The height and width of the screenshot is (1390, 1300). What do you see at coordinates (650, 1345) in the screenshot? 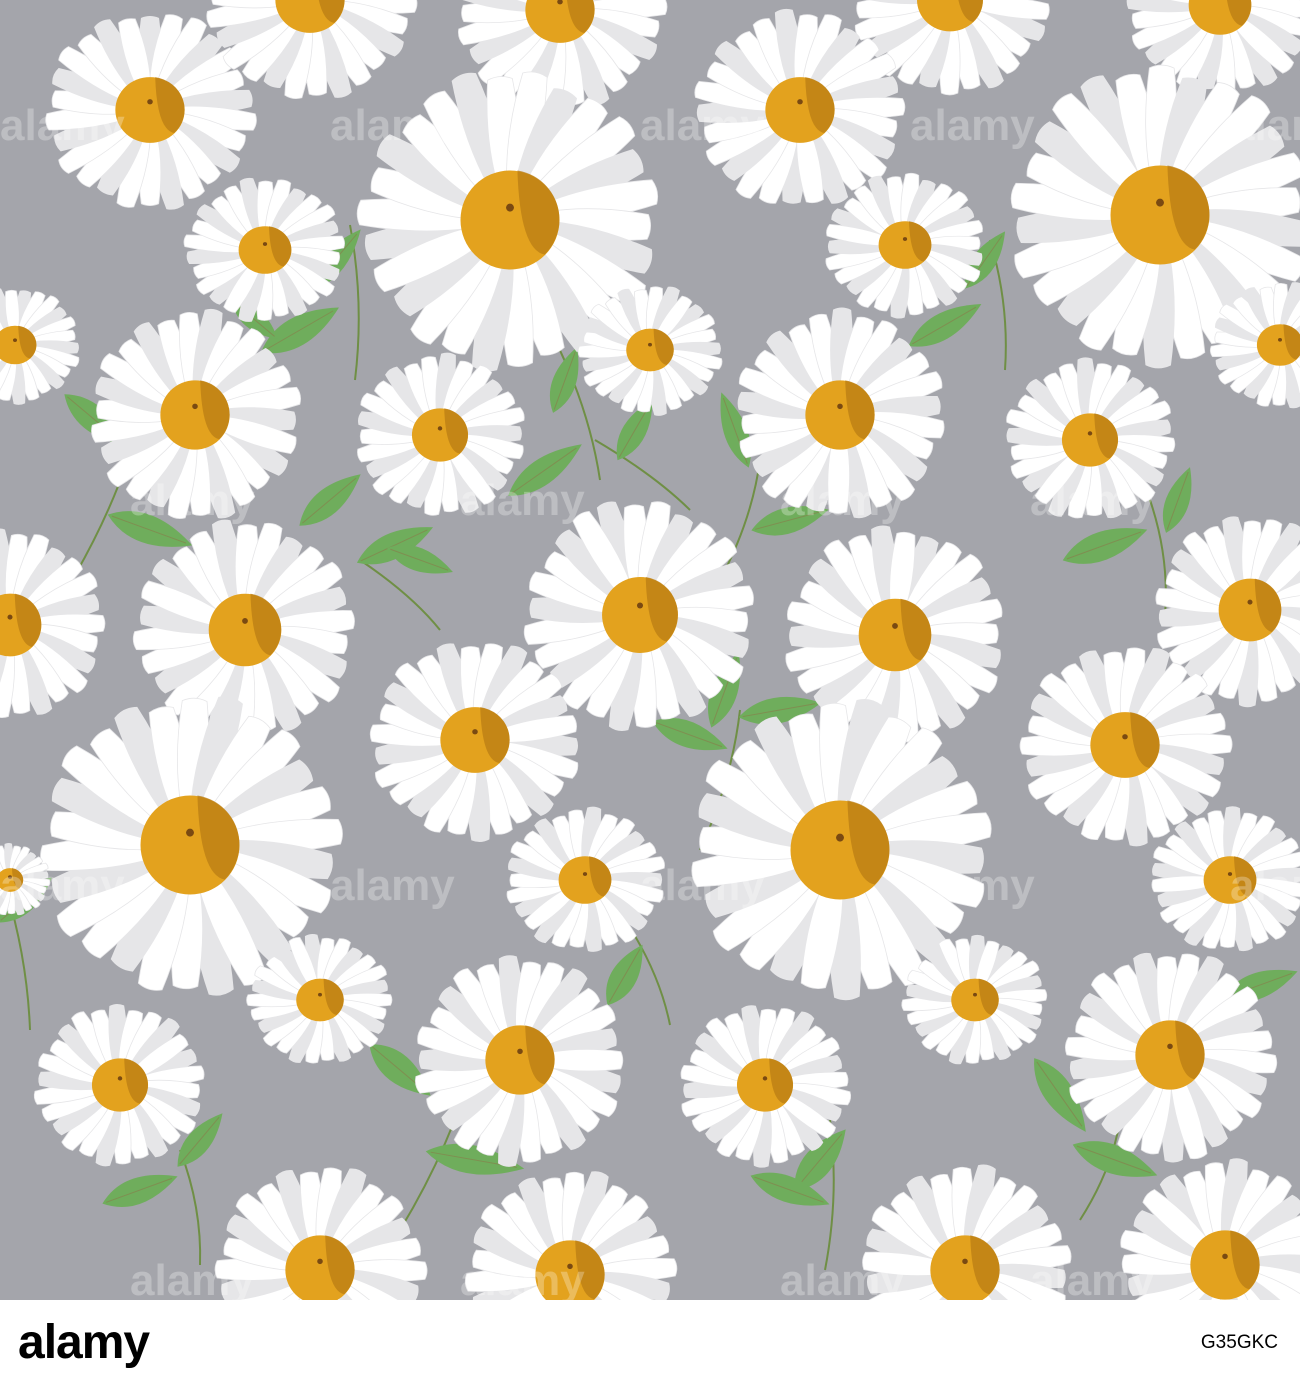
I see `footer-bar: alamy G35GKC` at bounding box center [650, 1345].